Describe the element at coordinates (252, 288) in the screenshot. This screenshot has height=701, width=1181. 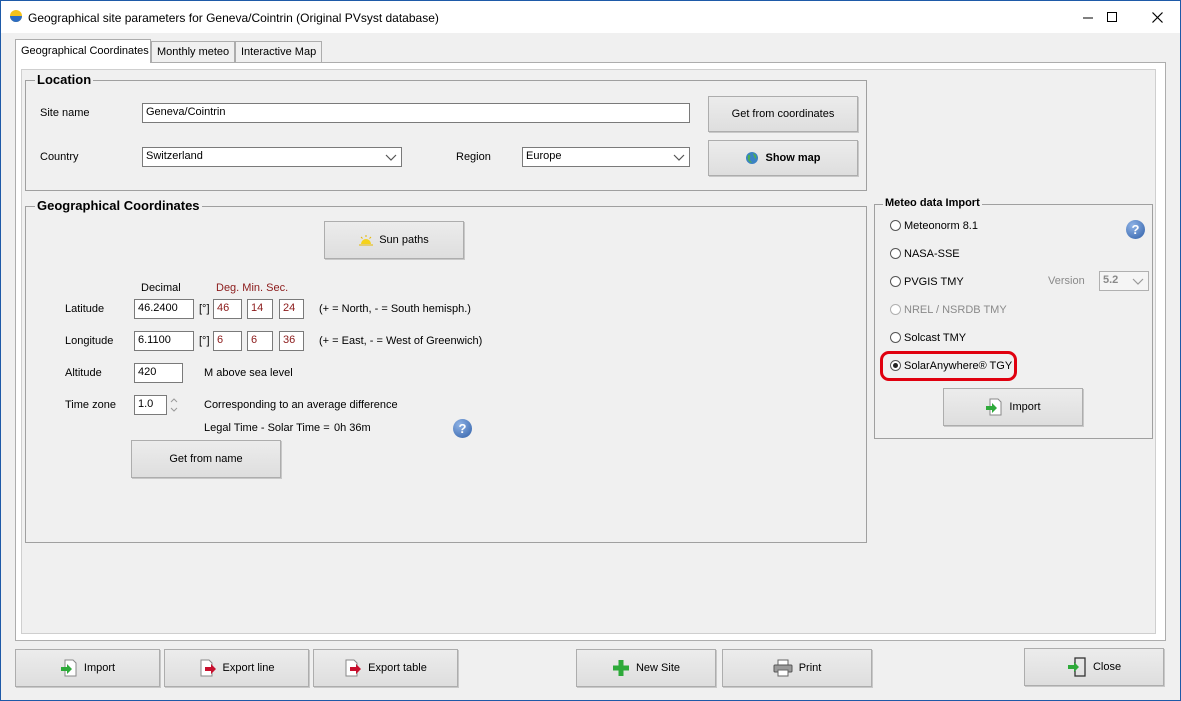
I see `dms-header: Deg. Min. Sec.` at that location.